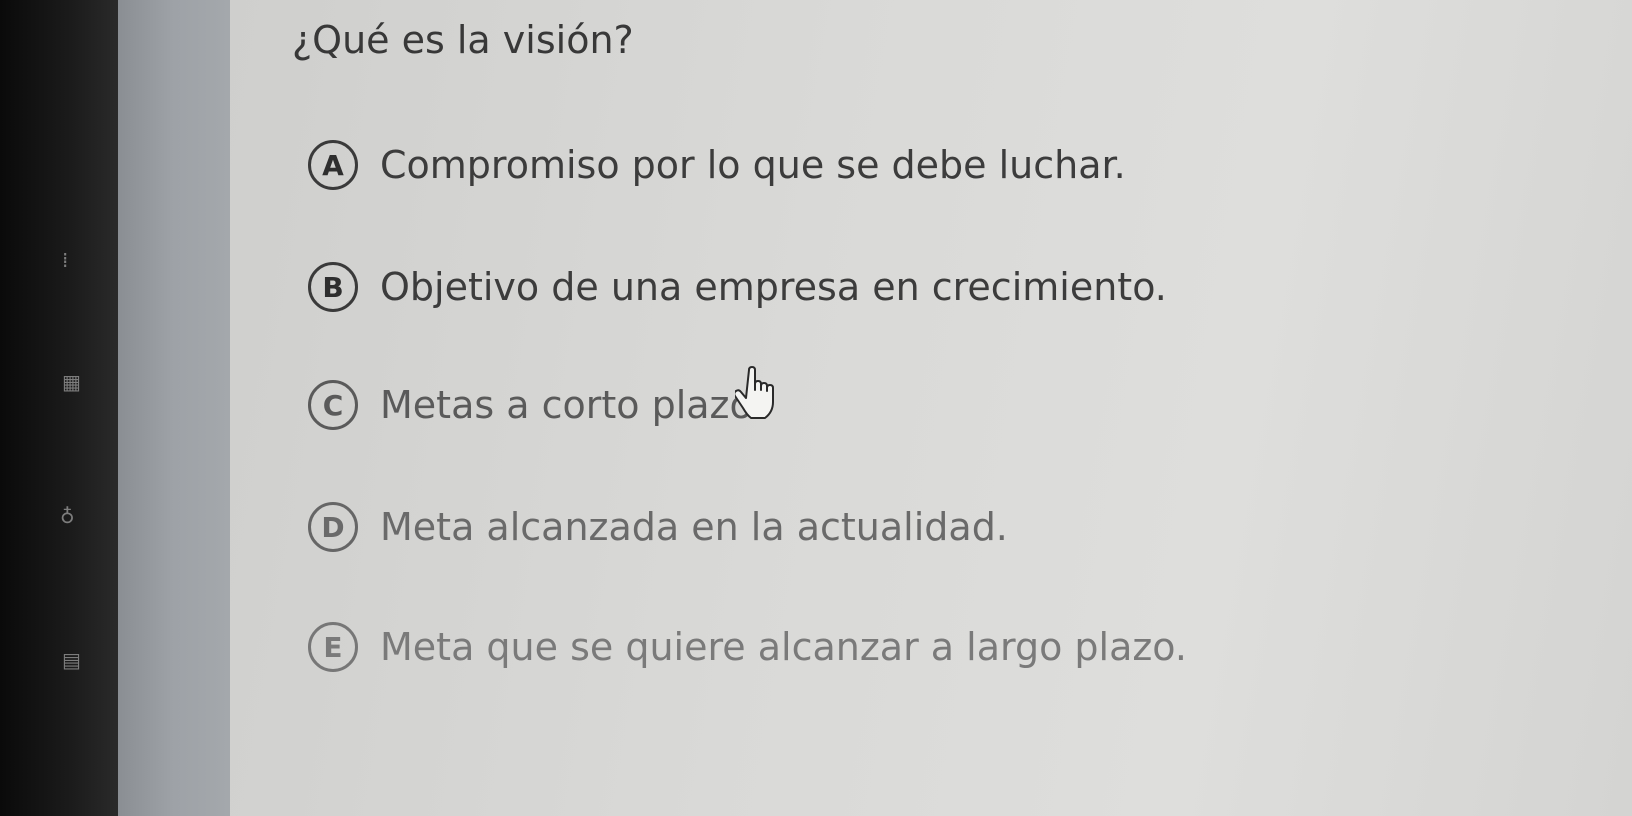 The height and width of the screenshot is (816, 1632). Describe the element at coordinates (773, 287) in the screenshot. I see `option-b-text: Objetivo de una empresa en crecimiento.` at that location.